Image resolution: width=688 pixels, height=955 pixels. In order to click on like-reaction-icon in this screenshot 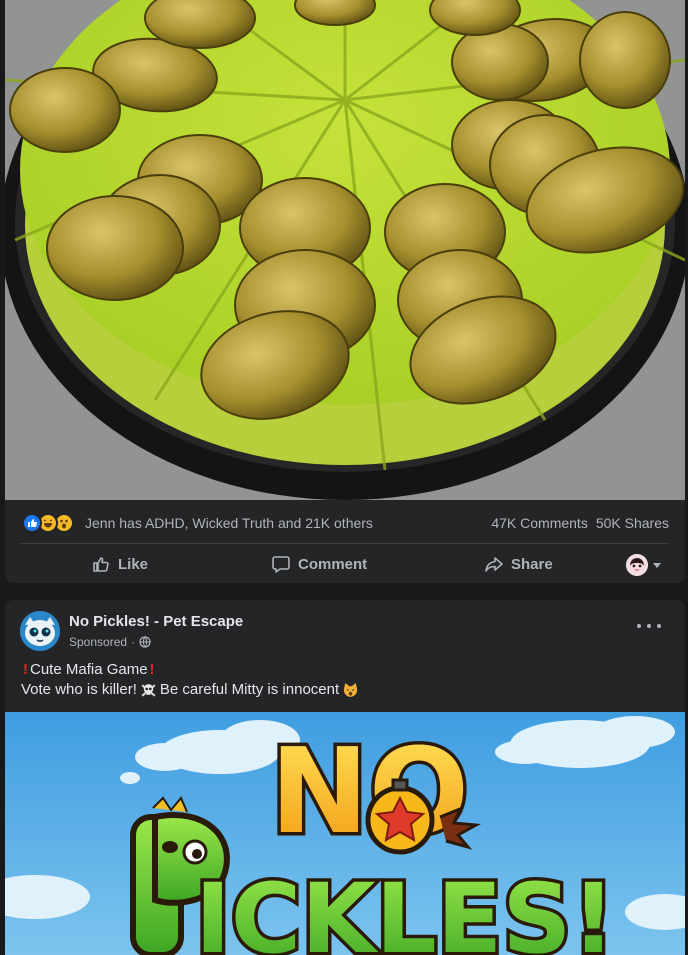, I will do `click(32, 523)`.